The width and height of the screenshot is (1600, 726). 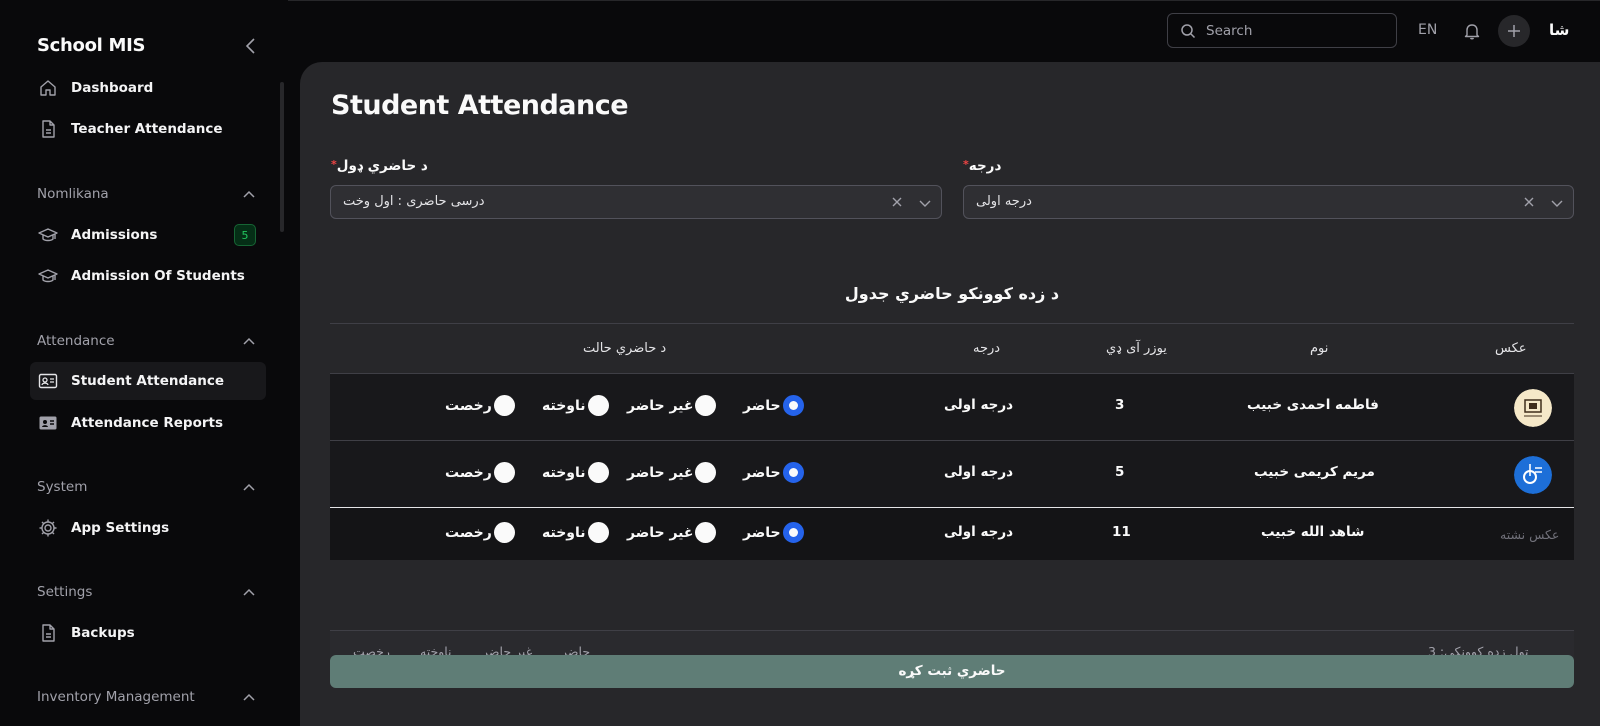 I want to click on student-user-id: 11, so click(x=1121, y=532).